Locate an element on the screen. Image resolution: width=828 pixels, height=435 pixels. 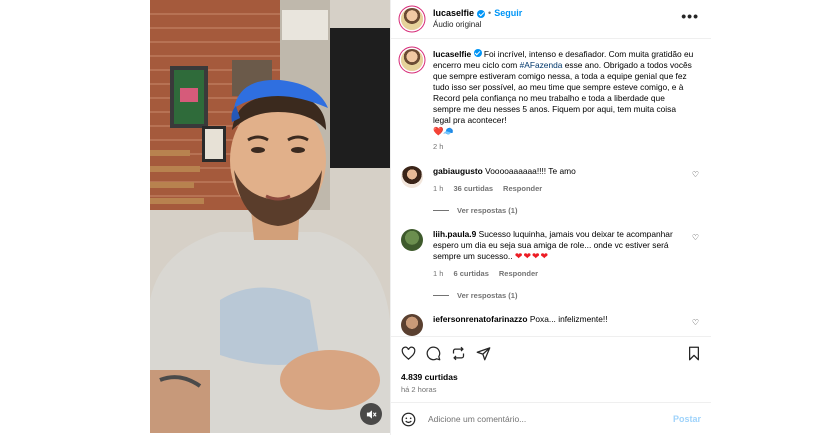
bookmark-icon is located at coordinates (694, 353).